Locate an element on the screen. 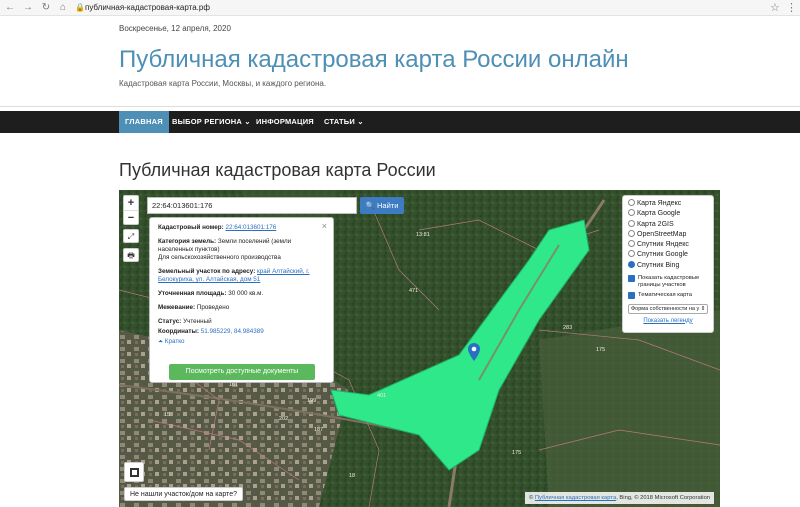 This screenshot has height=507, width=800. nav-info: ИНФОРМАЦИЯ is located at coordinates (285, 122).